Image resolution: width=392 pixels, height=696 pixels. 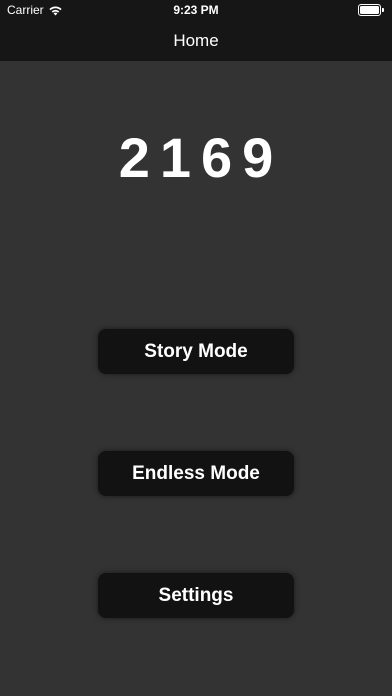 I want to click on battery-fill, so click(x=369, y=10).